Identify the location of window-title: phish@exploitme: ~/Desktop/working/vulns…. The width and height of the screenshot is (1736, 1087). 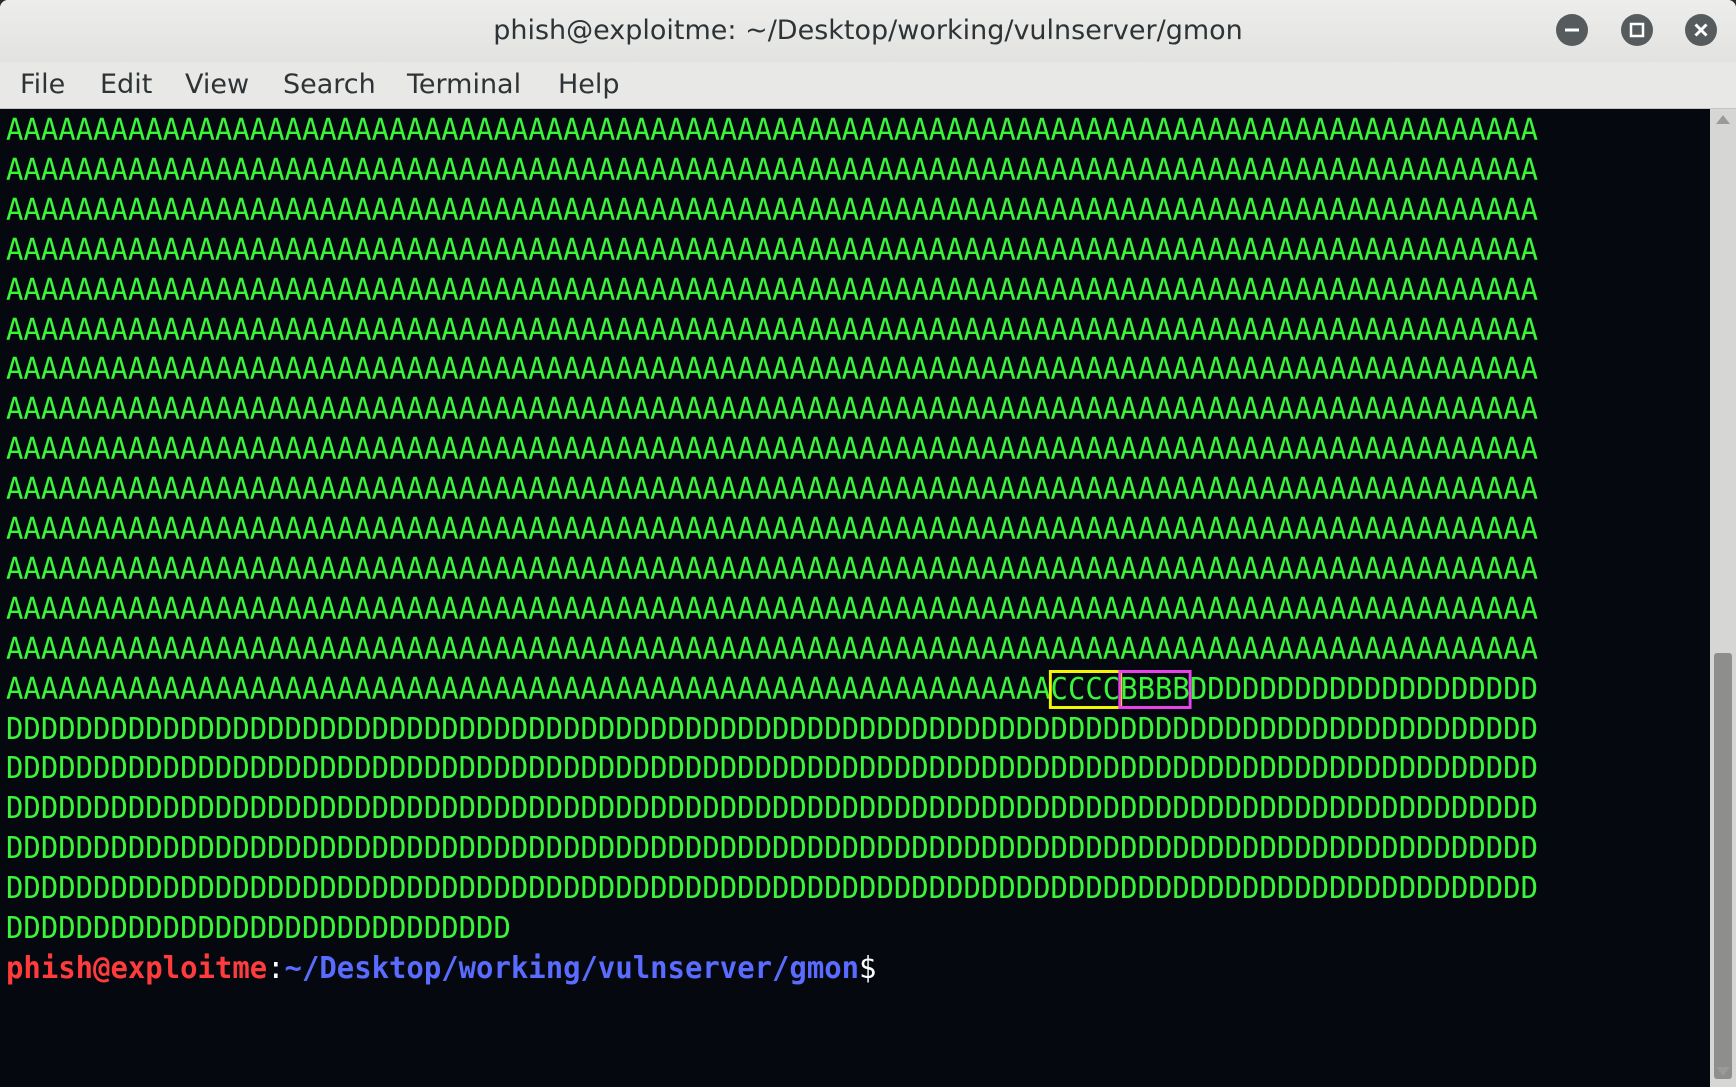
(868, 30).